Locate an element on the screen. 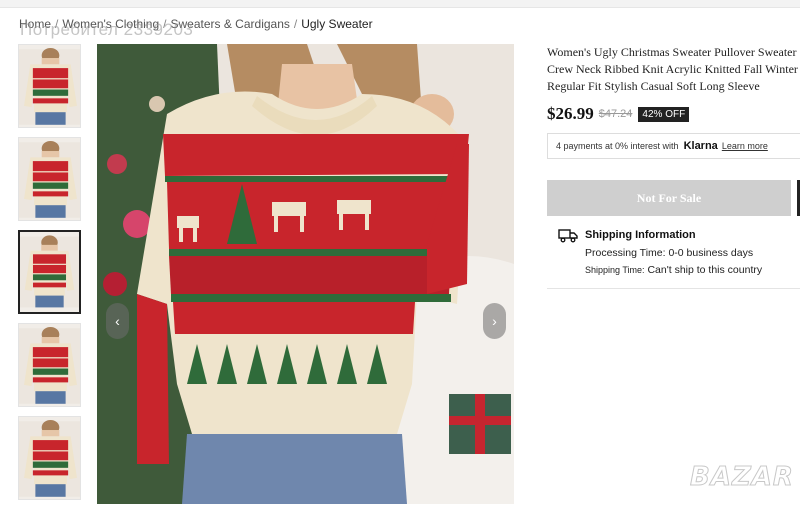  klarna-learn-more-link: Learn more is located at coordinates (745, 146).